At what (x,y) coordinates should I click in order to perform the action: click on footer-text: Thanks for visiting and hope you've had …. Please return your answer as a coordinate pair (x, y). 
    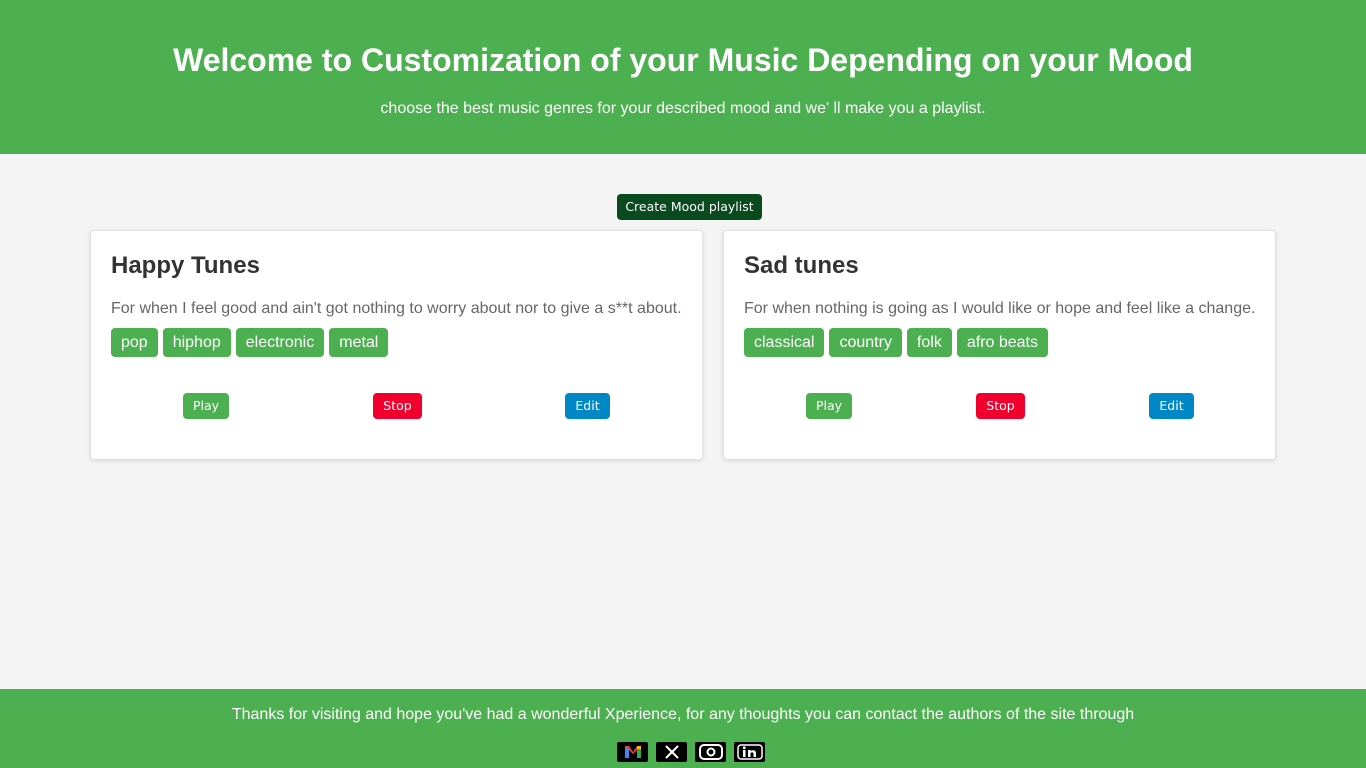
    Looking at the image, I should click on (683, 714).